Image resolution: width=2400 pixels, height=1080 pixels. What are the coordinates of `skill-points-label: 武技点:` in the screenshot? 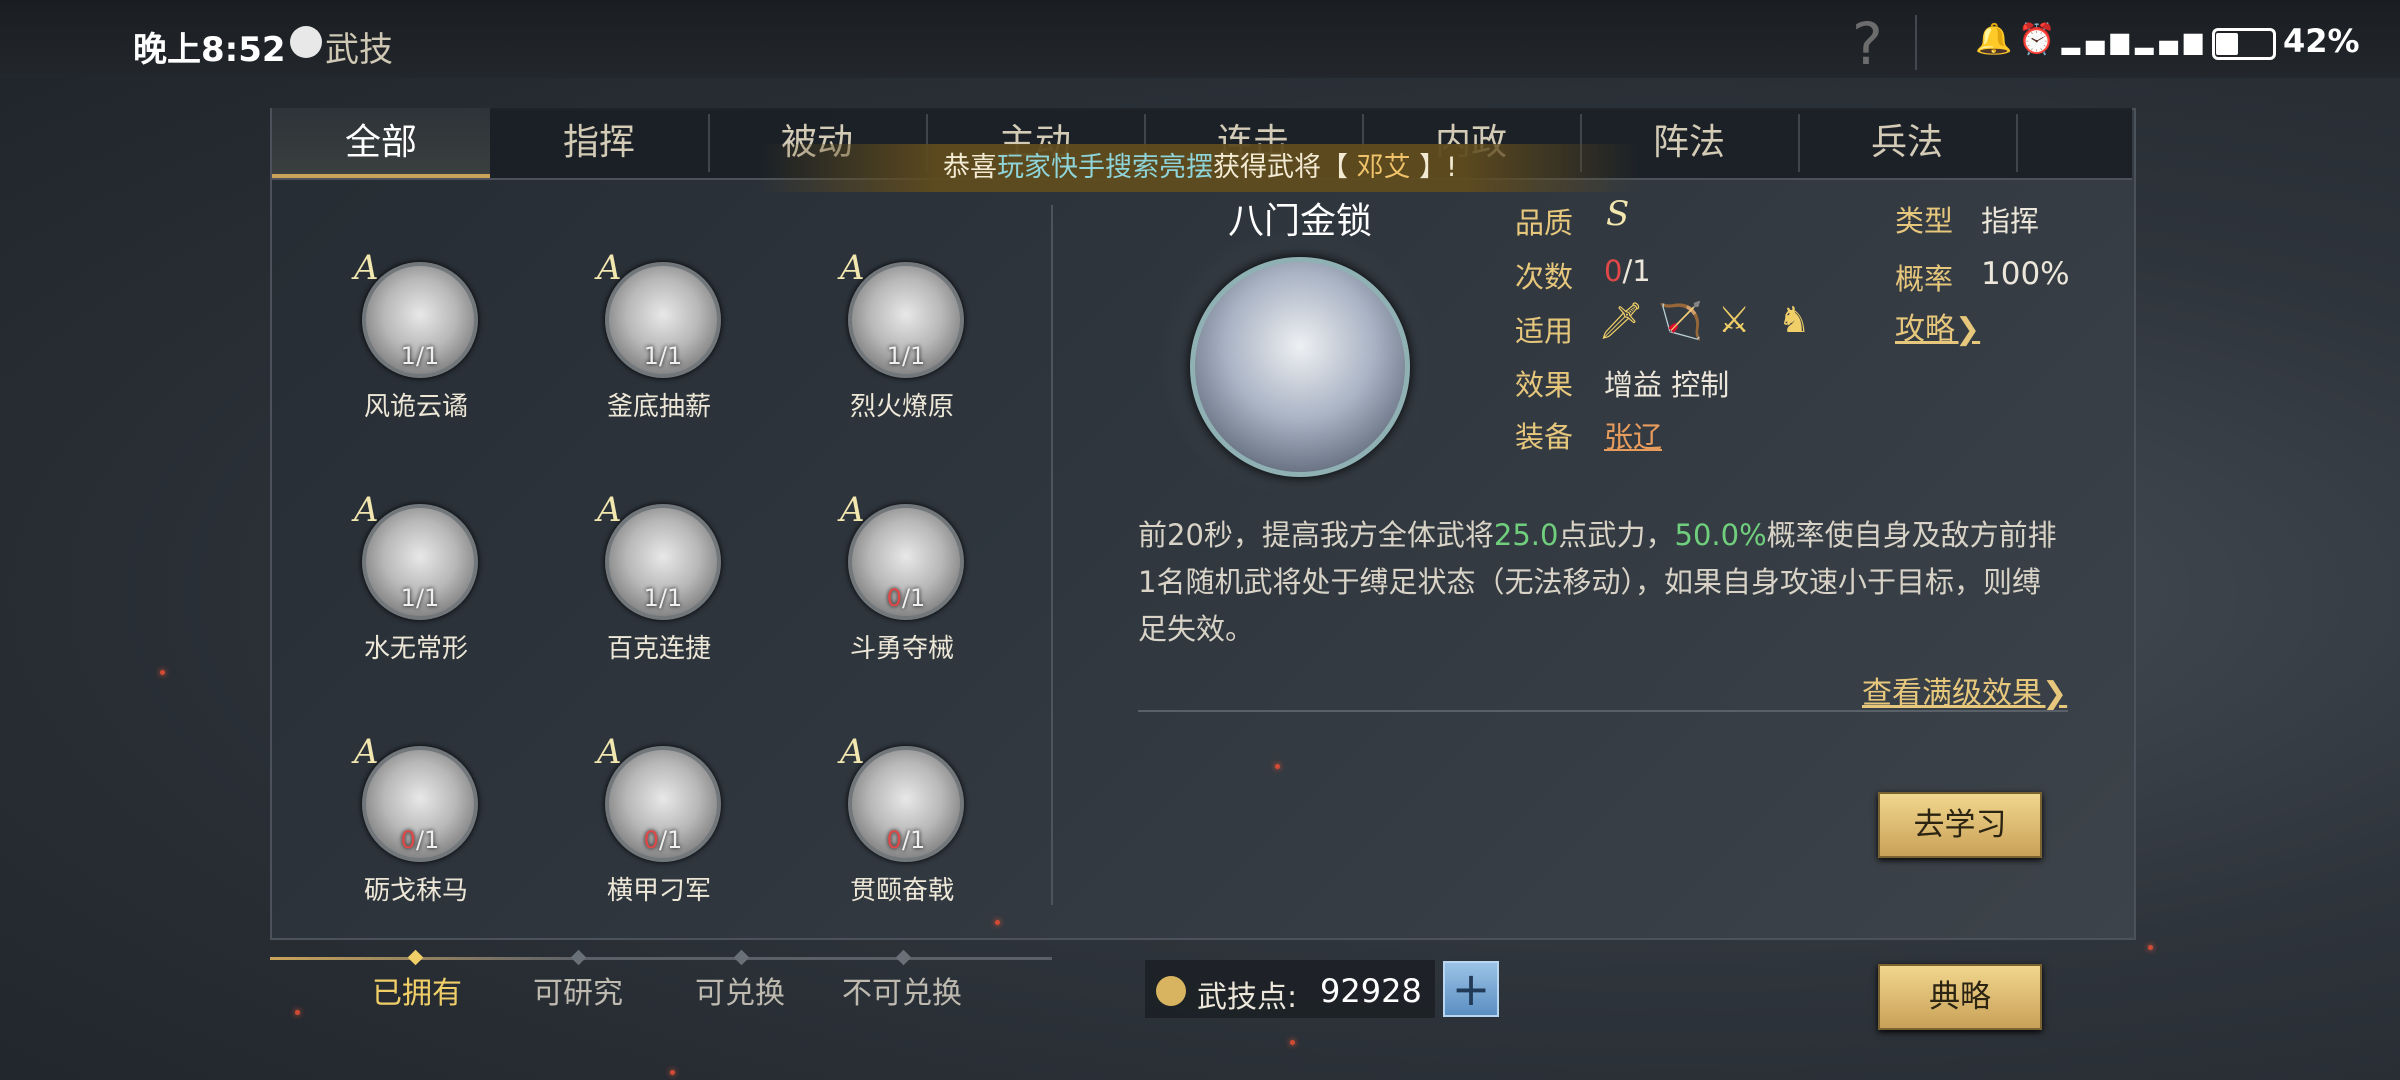 It's located at (1247, 997).